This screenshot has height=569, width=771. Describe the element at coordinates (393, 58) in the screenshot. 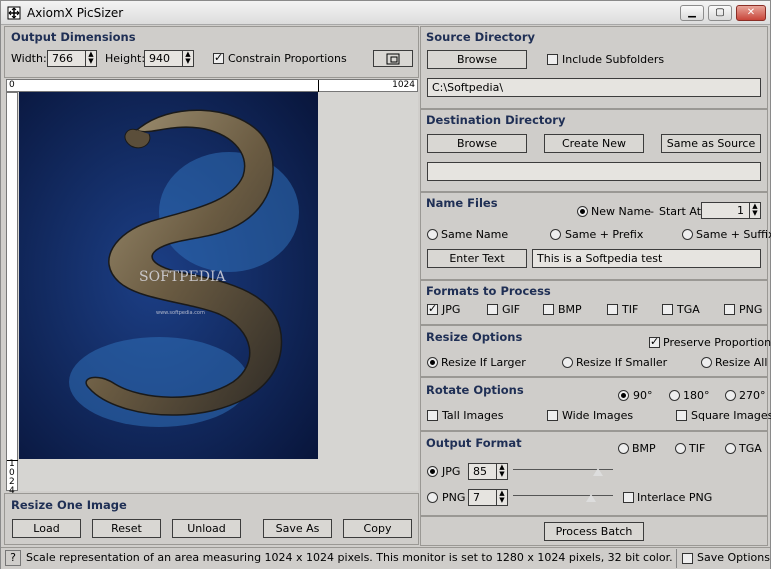

I see `preview-size-button` at that location.